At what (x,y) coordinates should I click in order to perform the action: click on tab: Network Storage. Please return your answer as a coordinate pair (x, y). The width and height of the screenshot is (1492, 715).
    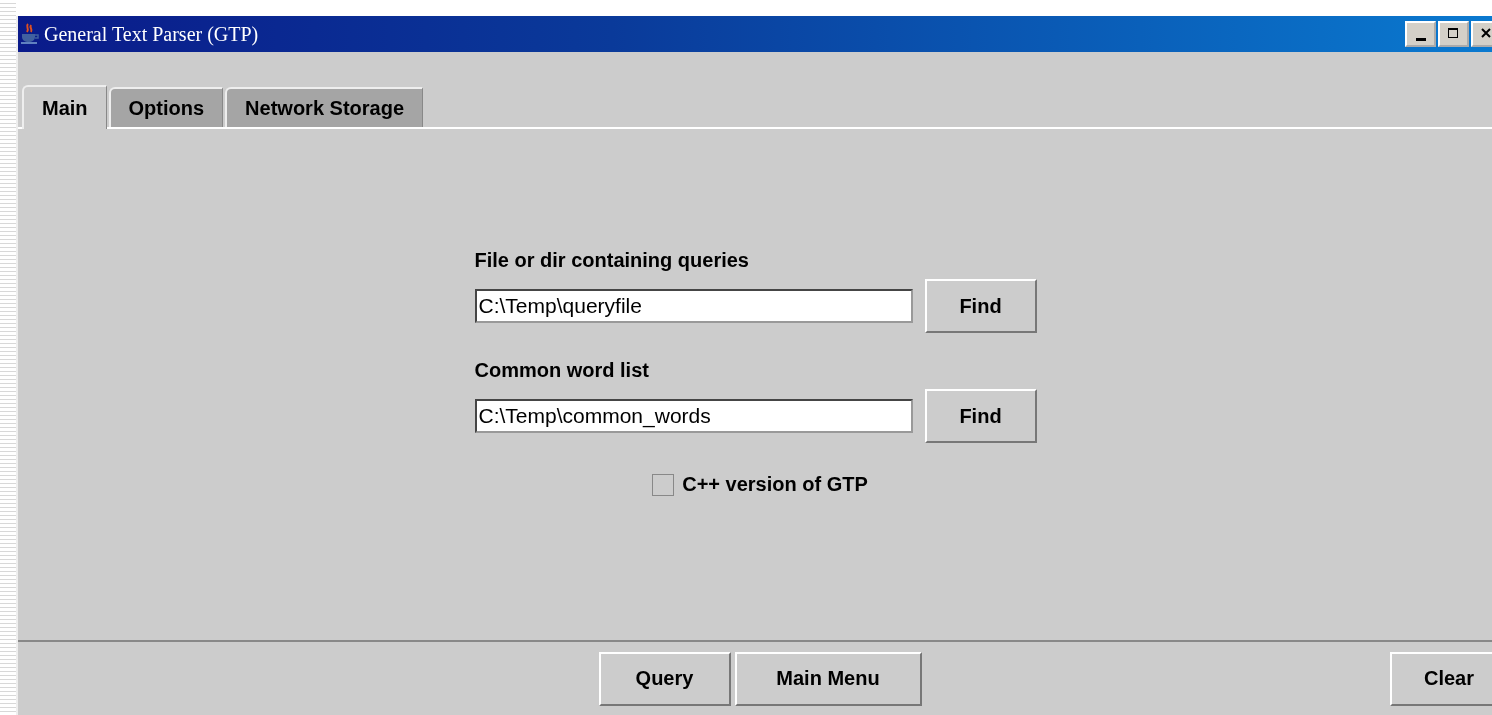
    Looking at the image, I should click on (324, 107).